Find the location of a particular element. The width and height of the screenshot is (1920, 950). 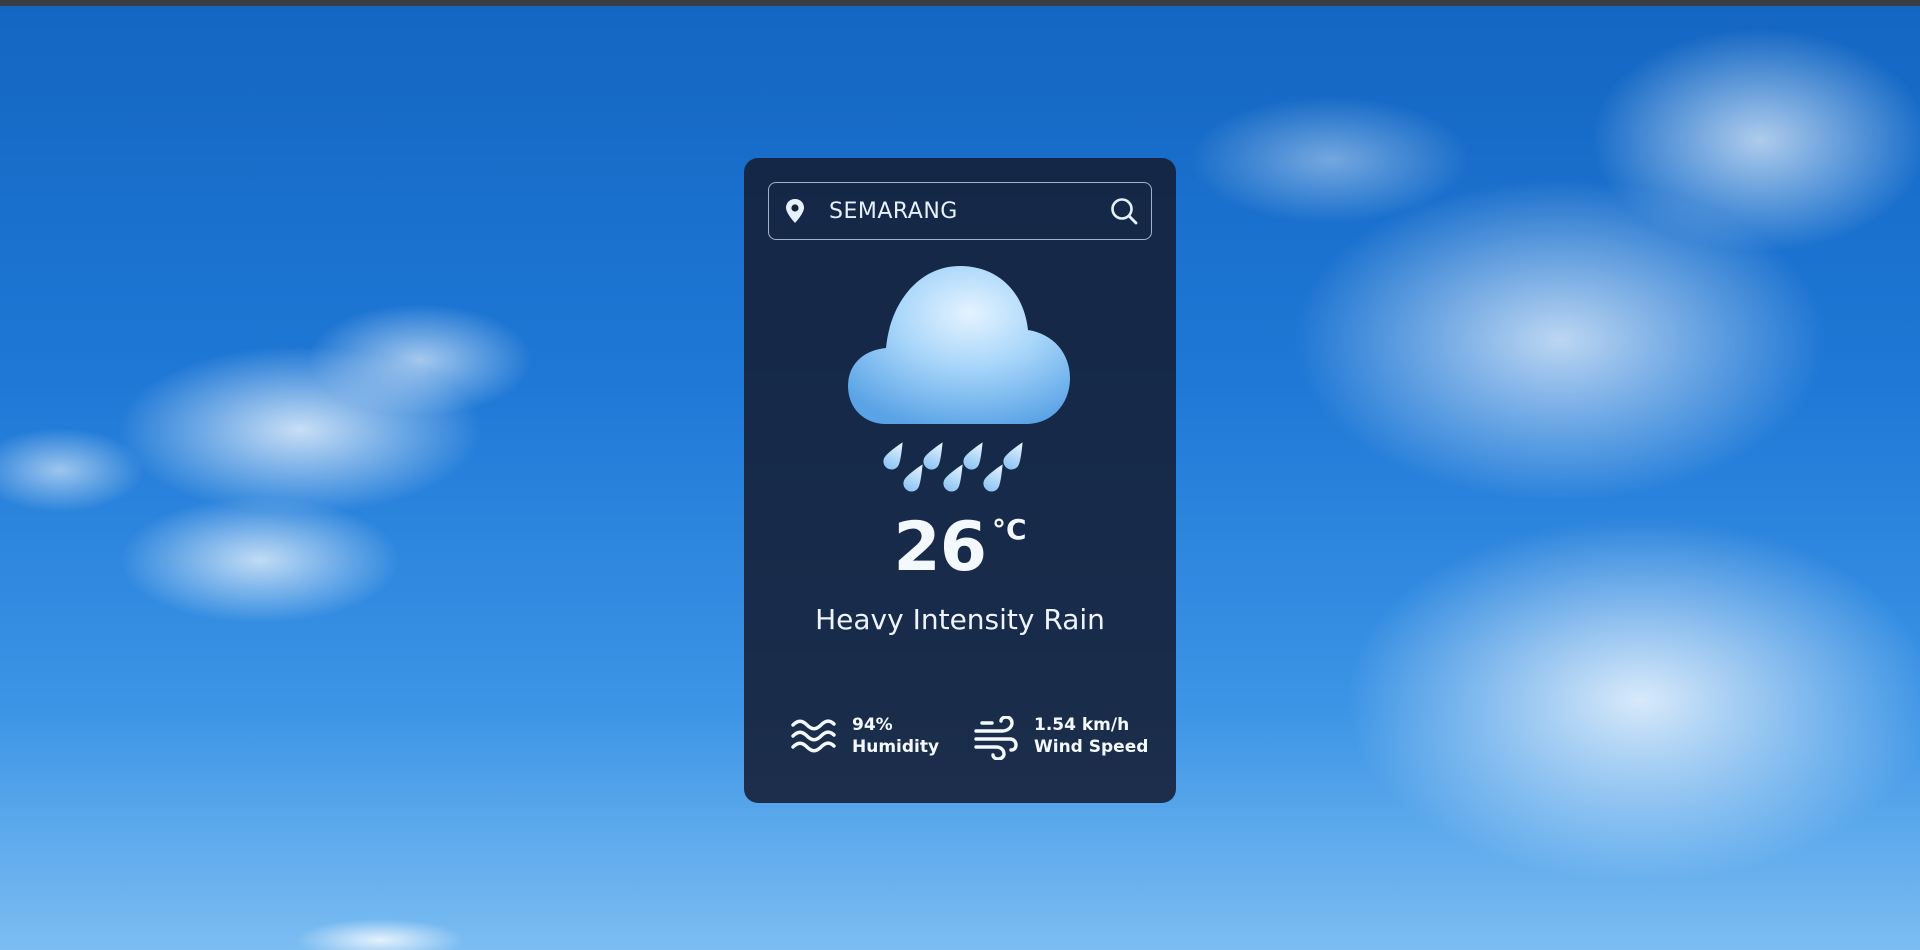

heavy-rain-cloud-icon is located at coordinates (959, 379).